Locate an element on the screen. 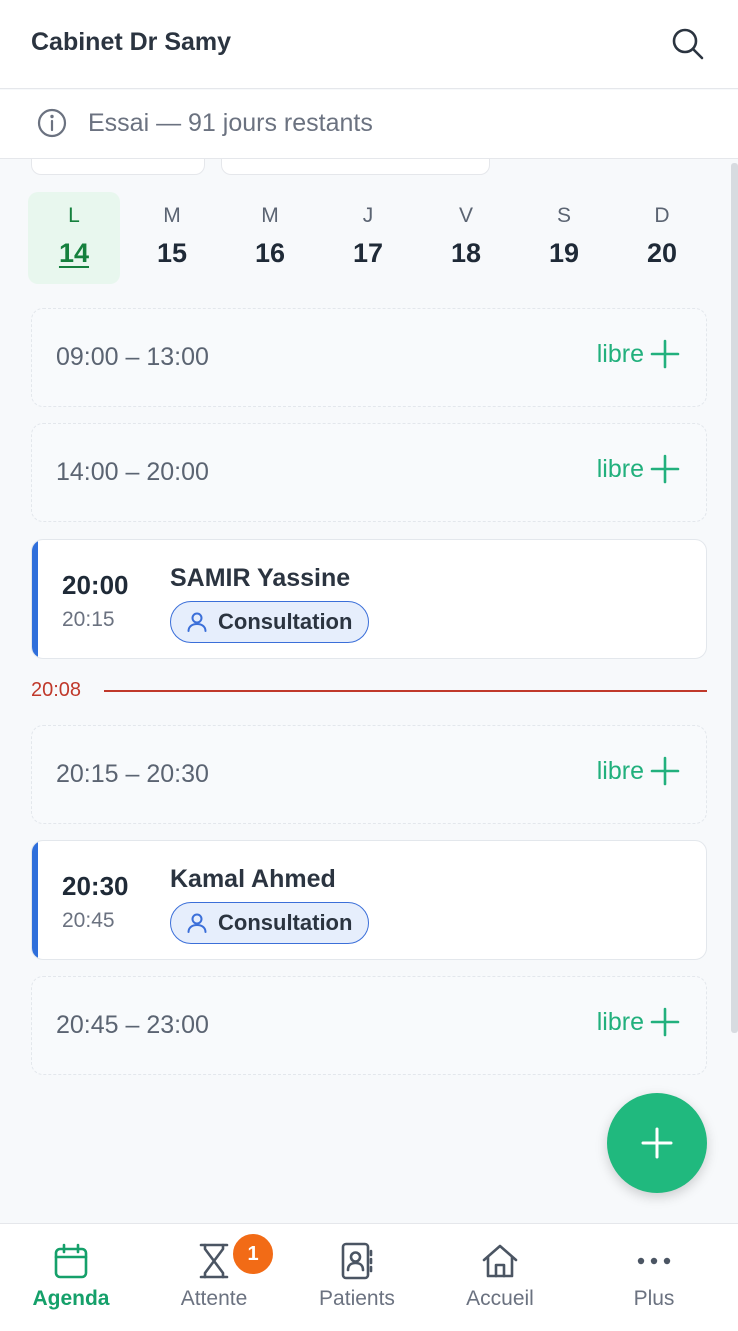 The height and width of the screenshot is (1331, 738). nav-patients: Patients is located at coordinates (357, 1277).